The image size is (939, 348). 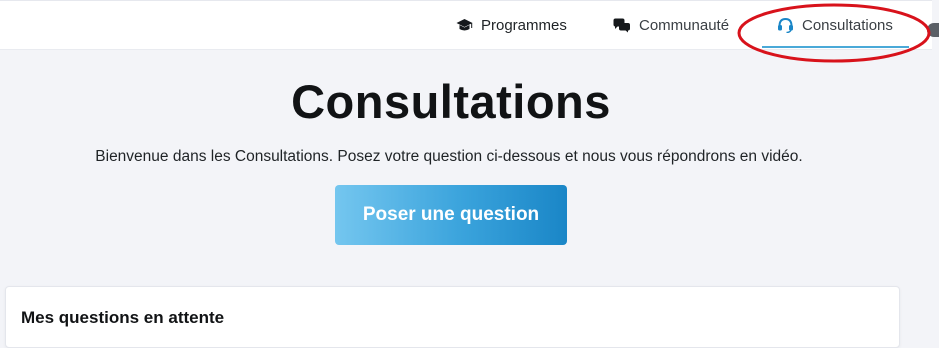 What do you see at coordinates (622, 25) in the screenshot?
I see `comments-icon` at bounding box center [622, 25].